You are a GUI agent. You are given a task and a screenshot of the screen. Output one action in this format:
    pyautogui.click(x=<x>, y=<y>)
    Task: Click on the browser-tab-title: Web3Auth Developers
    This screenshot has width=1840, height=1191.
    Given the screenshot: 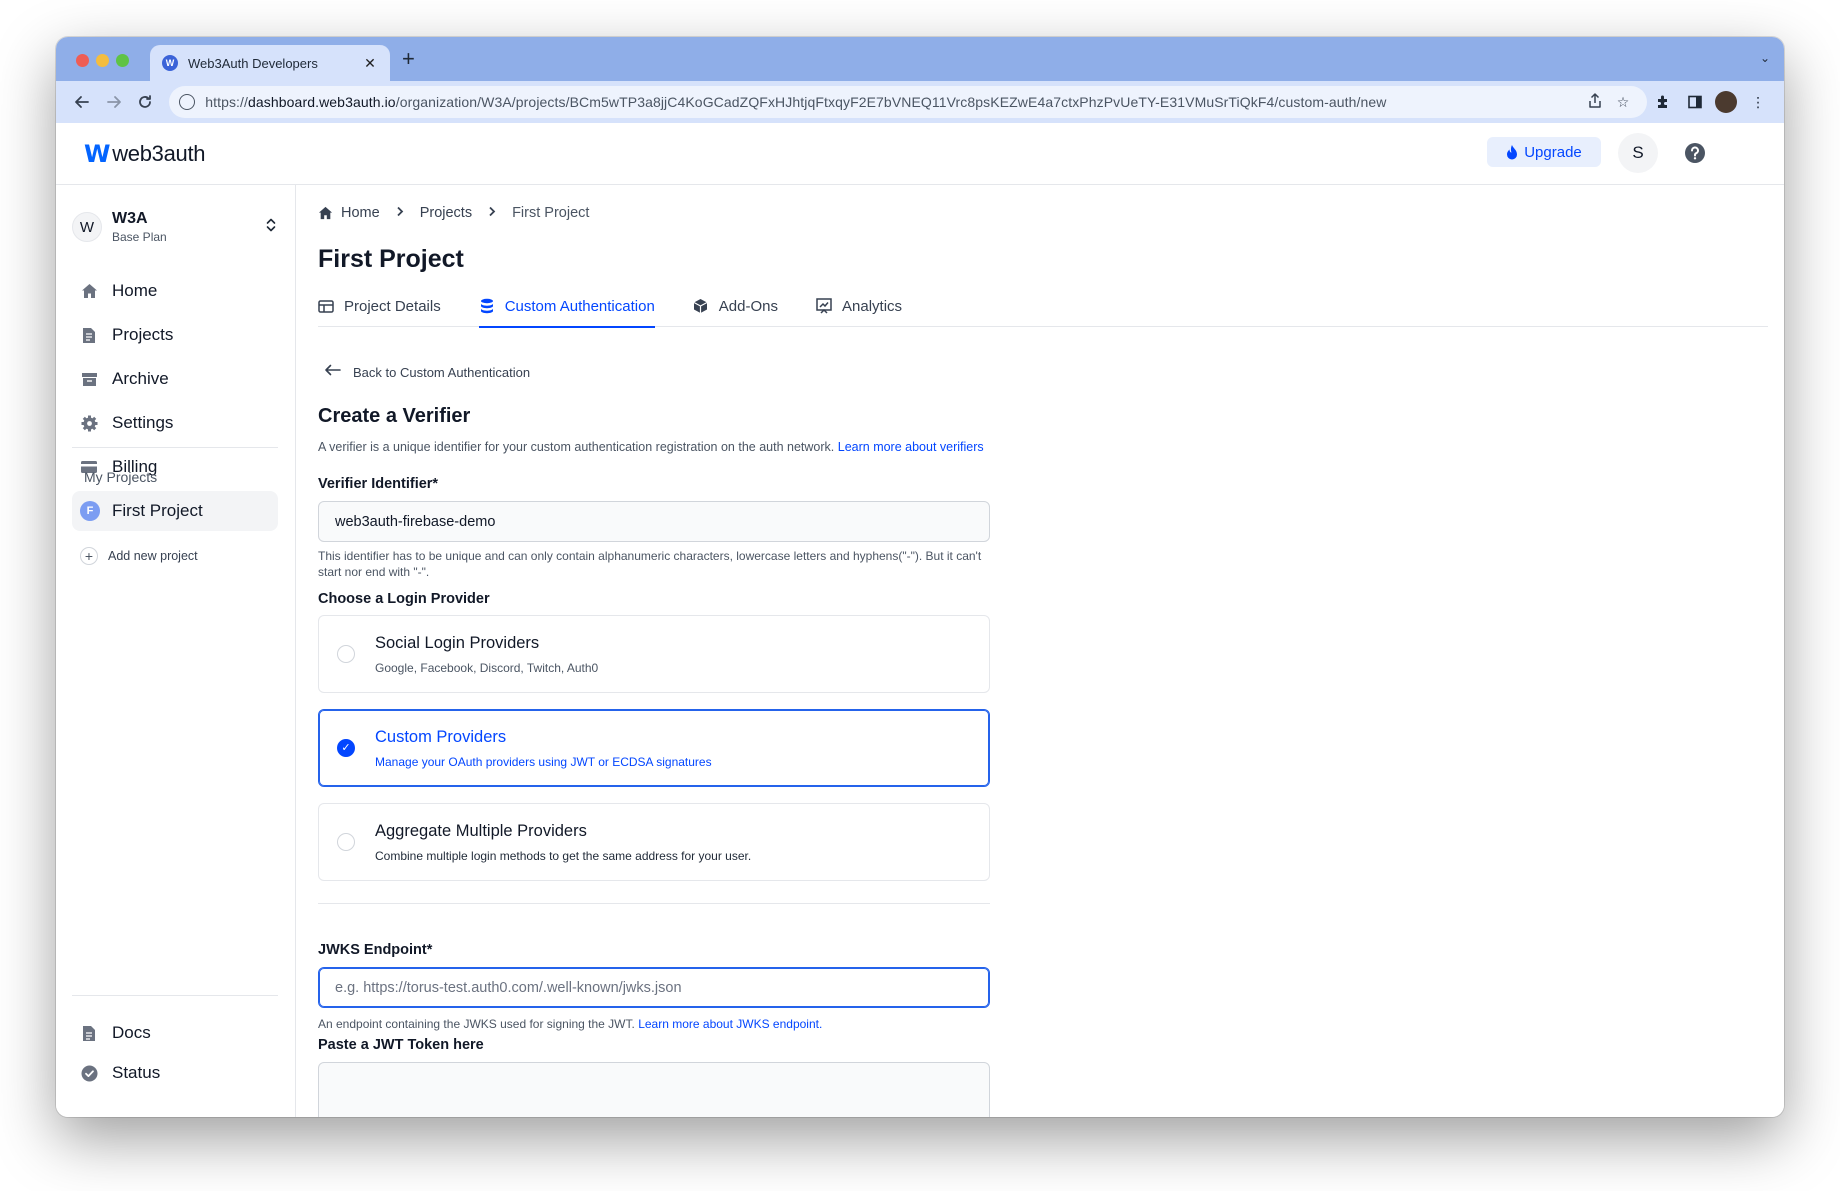 What is the action you would take?
    pyautogui.click(x=253, y=63)
    